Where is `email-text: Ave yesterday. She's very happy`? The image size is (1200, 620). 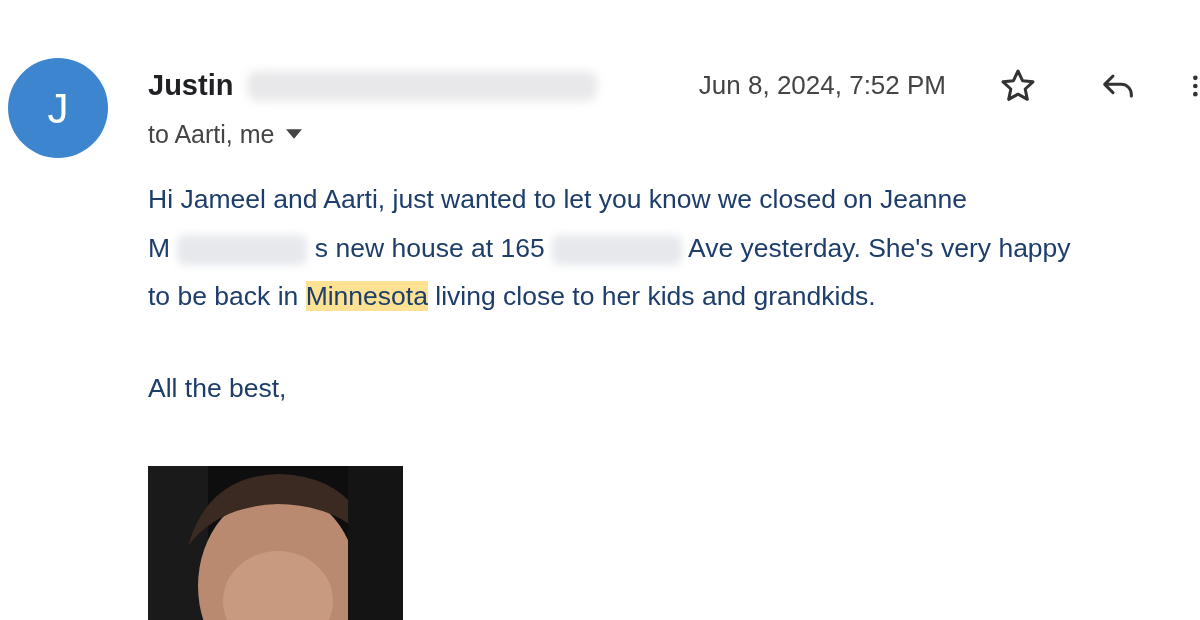
email-text: Ave yesterday. She's very happy is located at coordinates (879, 247).